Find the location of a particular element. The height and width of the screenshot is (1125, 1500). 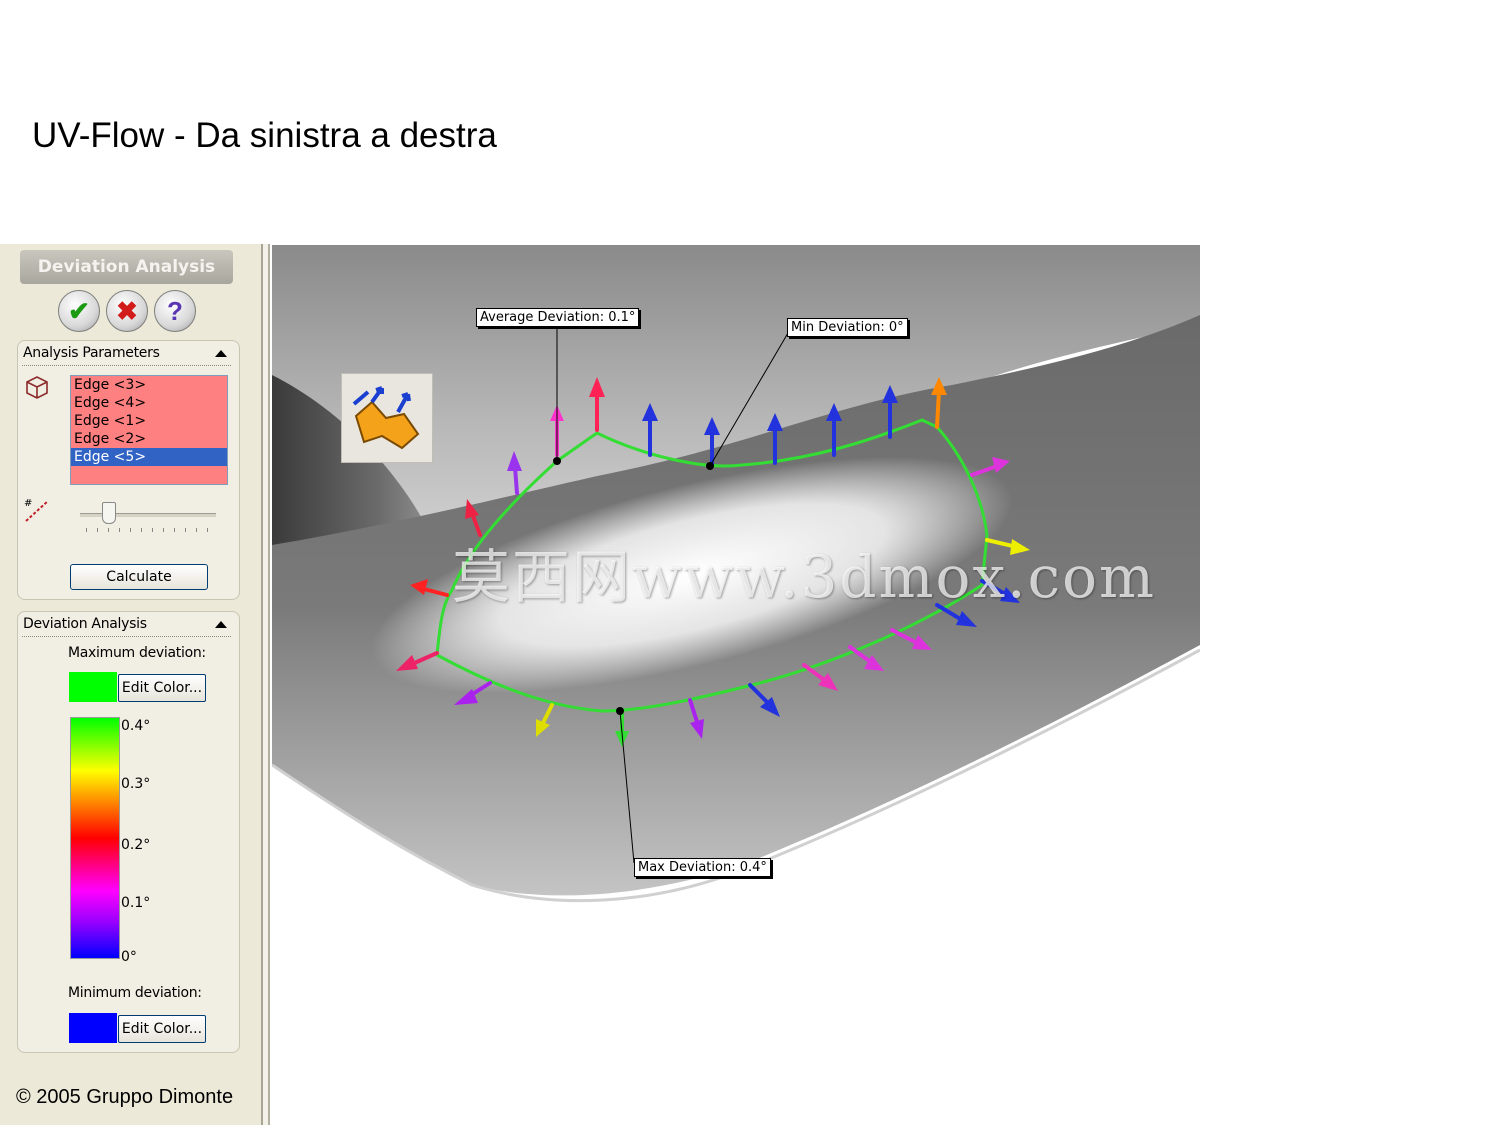

max-deviation-label: Maximum deviation: is located at coordinates (137, 653).